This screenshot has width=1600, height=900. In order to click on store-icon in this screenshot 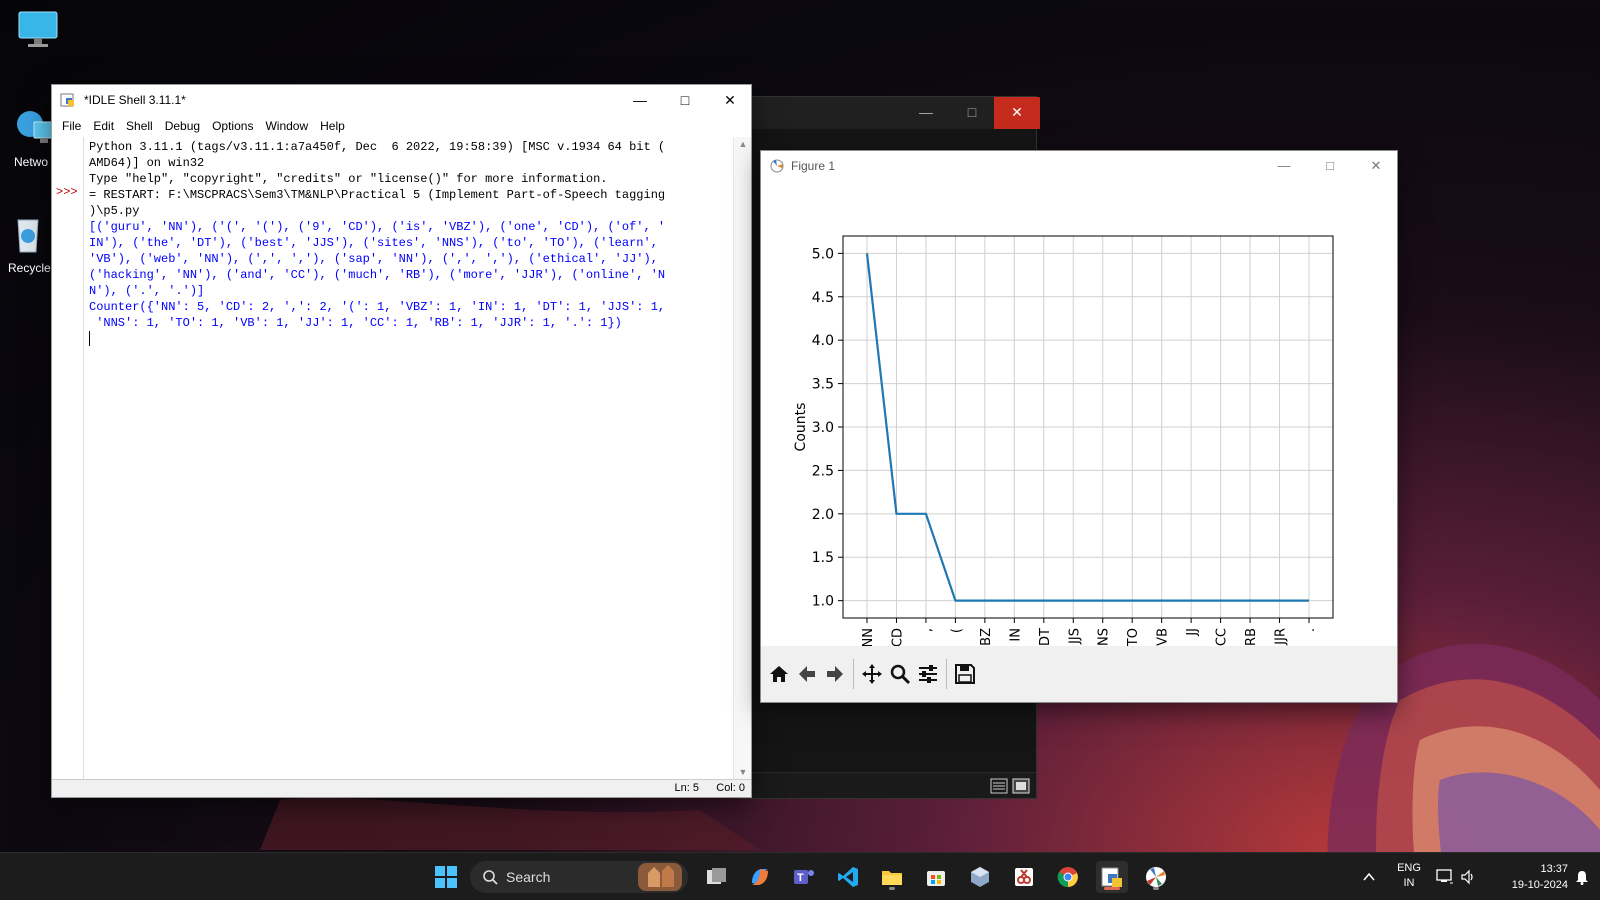, I will do `click(936, 878)`.